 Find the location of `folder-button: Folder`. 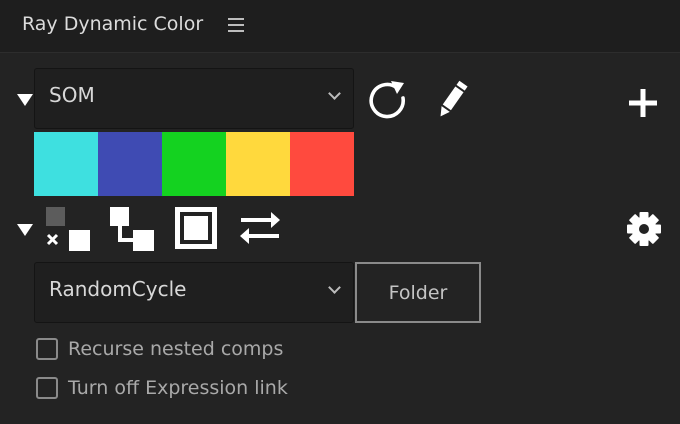

folder-button: Folder is located at coordinates (418, 292).